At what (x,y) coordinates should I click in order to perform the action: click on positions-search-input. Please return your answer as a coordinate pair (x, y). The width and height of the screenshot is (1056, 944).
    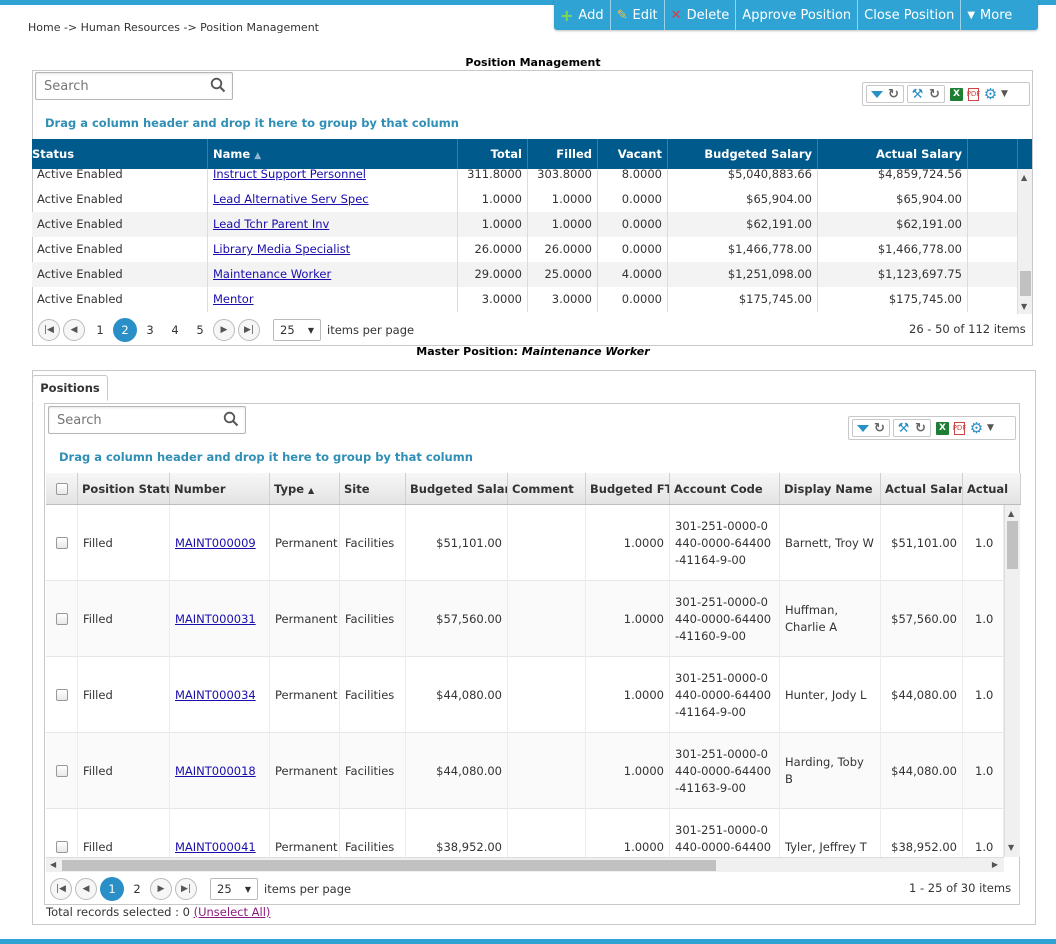
    Looking at the image, I should click on (137, 420).